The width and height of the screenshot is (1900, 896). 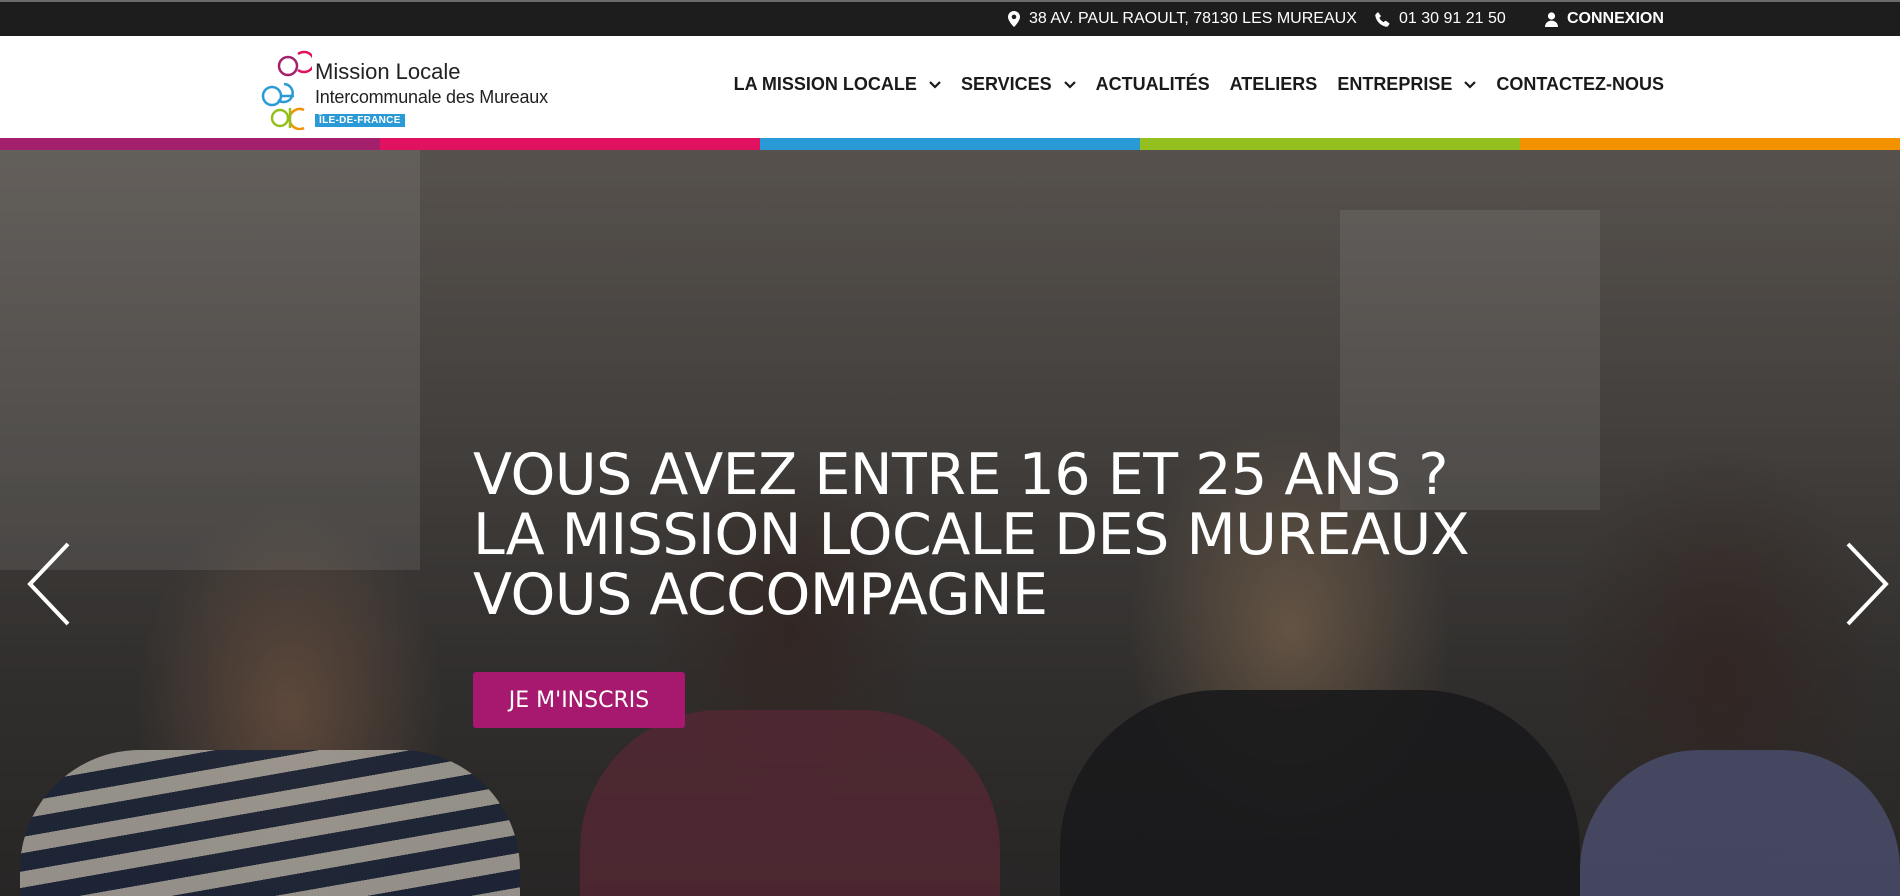 I want to click on nav-item-label: LA MISSION LOCALE, so click(x=825, y=84).